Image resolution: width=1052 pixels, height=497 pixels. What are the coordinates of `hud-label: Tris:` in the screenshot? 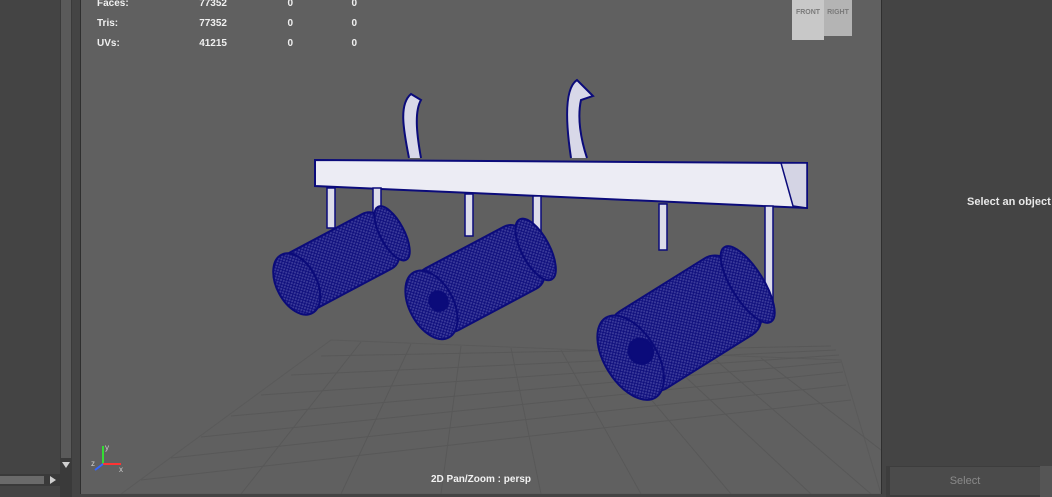 It's located at (108, 23).